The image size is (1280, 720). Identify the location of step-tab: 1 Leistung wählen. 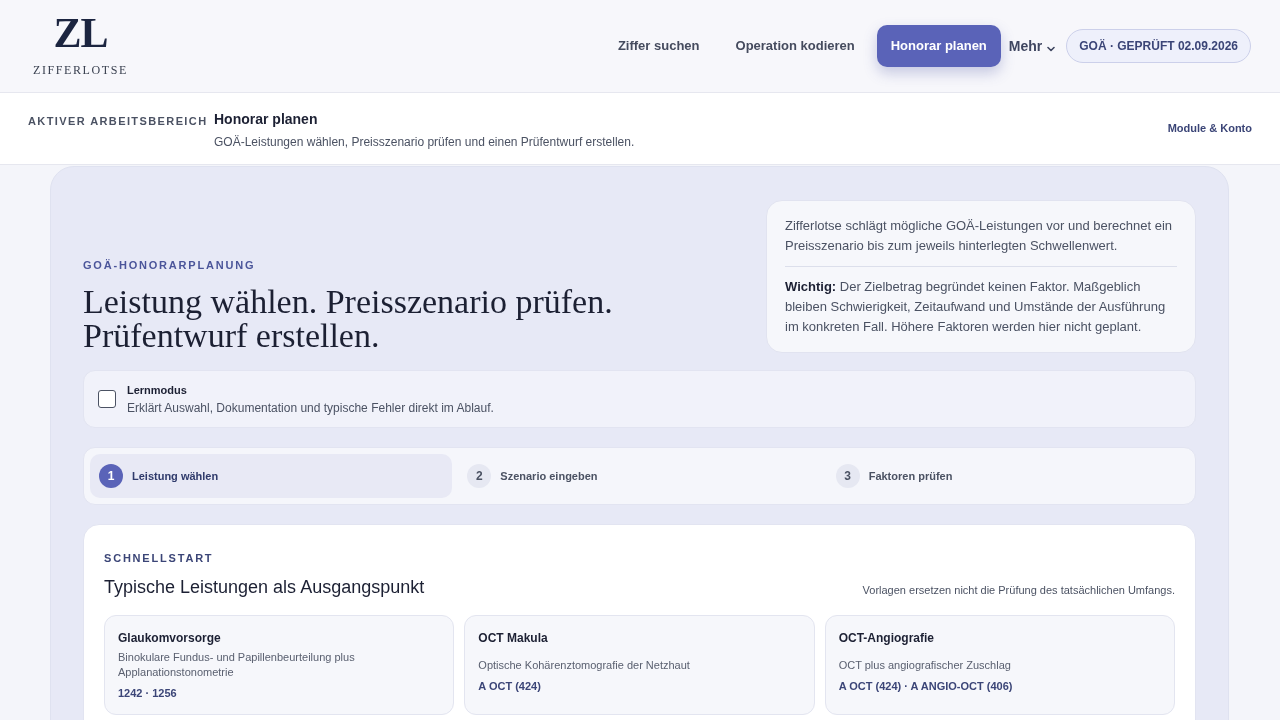
(271, 476).